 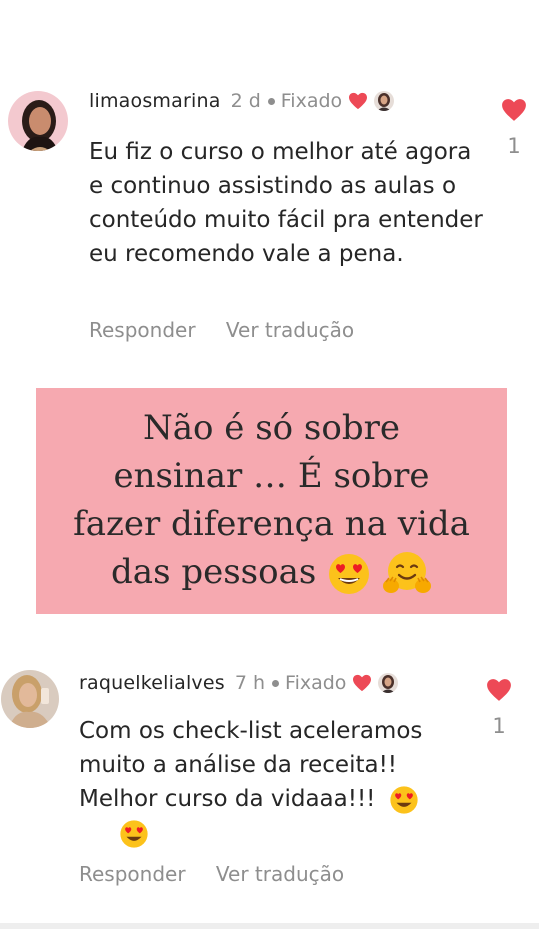 I want to click on bottom-divider, so click(x=269, y=926).